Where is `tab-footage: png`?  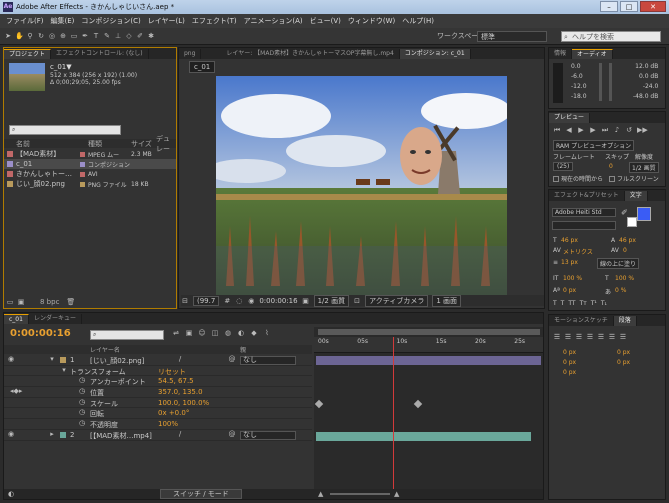 tab-footage: png is located at coordinates (190, 54).